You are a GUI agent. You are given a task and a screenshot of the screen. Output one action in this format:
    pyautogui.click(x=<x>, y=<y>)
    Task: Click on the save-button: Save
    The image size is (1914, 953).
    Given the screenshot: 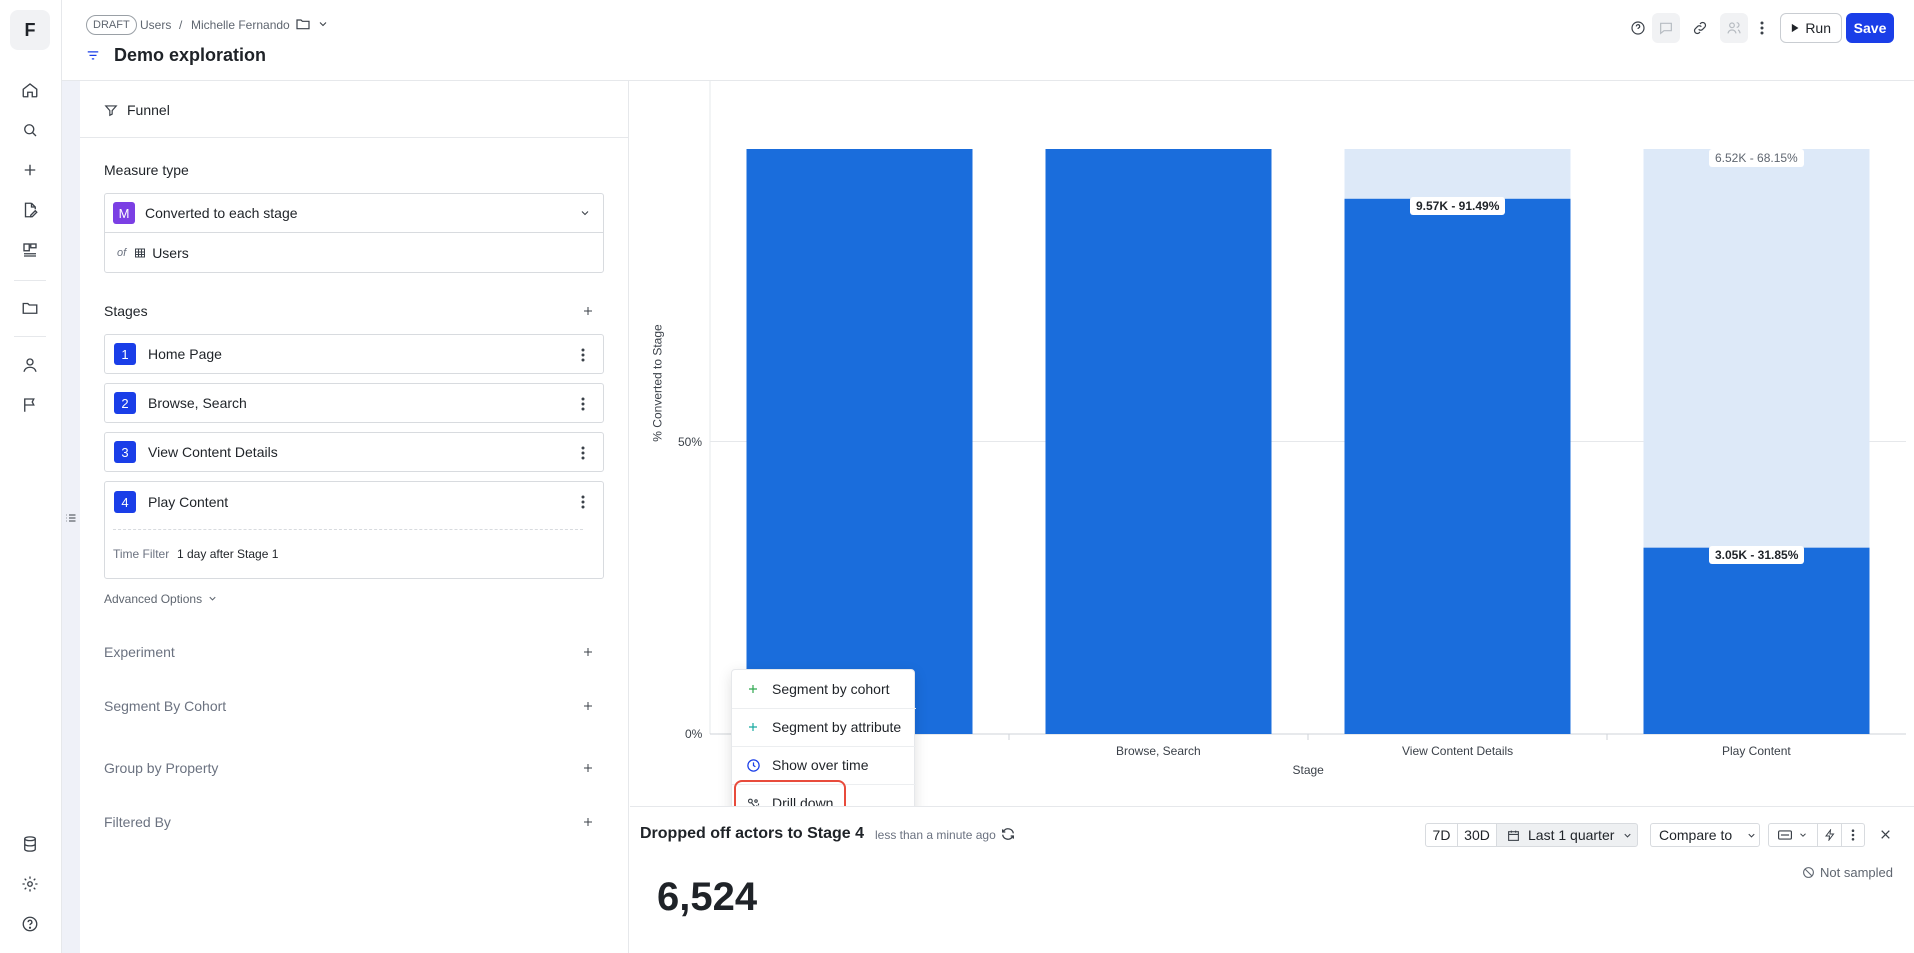 What is the action you would take?
    pyautogui.click(x=1870, y=28)
    